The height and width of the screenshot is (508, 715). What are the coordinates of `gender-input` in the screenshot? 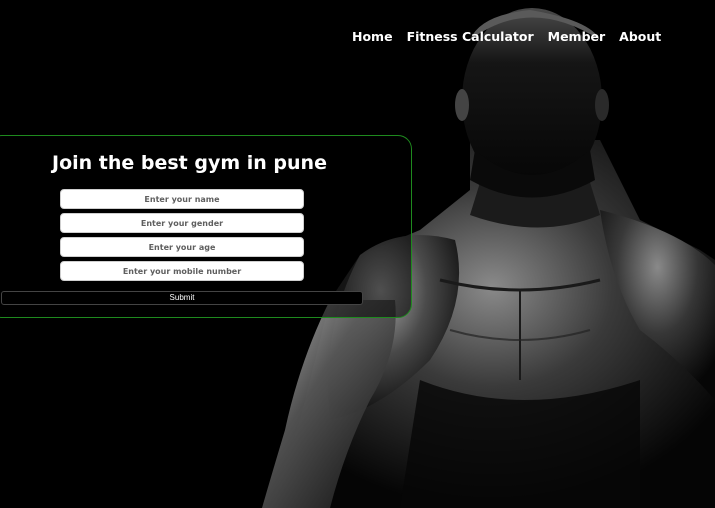 It's located at (182, 223).